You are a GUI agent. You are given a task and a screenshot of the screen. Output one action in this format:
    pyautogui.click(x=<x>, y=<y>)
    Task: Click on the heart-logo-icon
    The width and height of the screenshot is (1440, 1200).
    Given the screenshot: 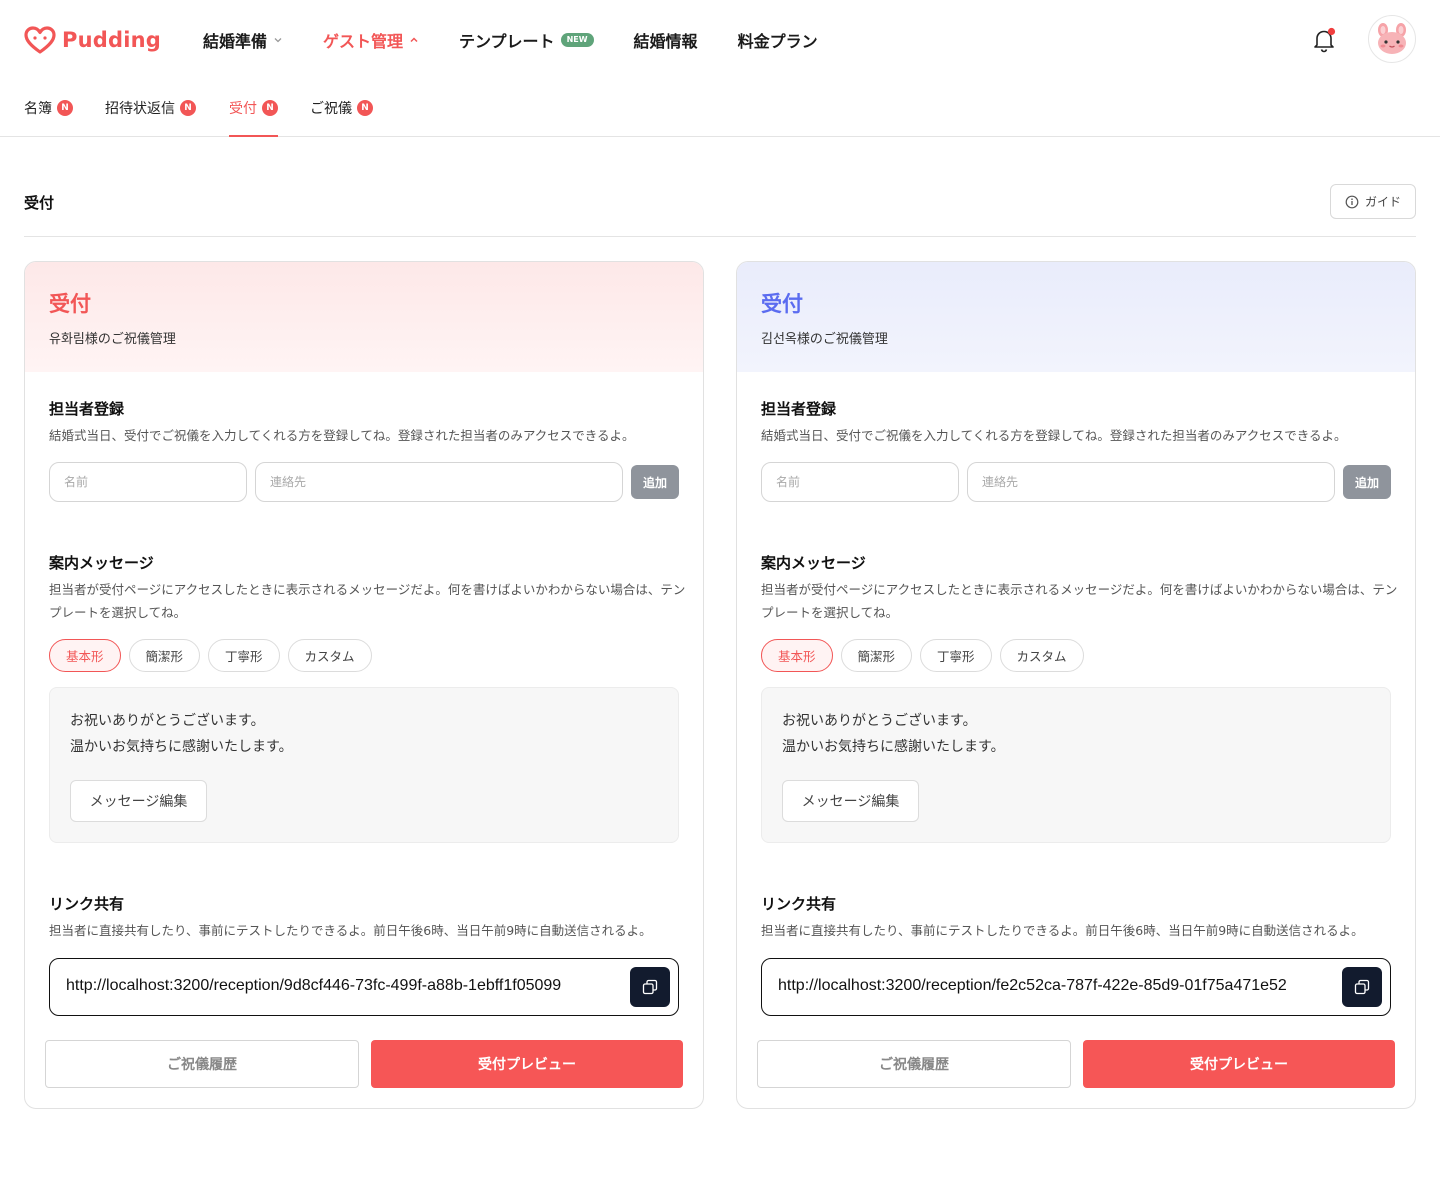 What is the action you would take?
    pyautogui.click(x=40, y=40)
    